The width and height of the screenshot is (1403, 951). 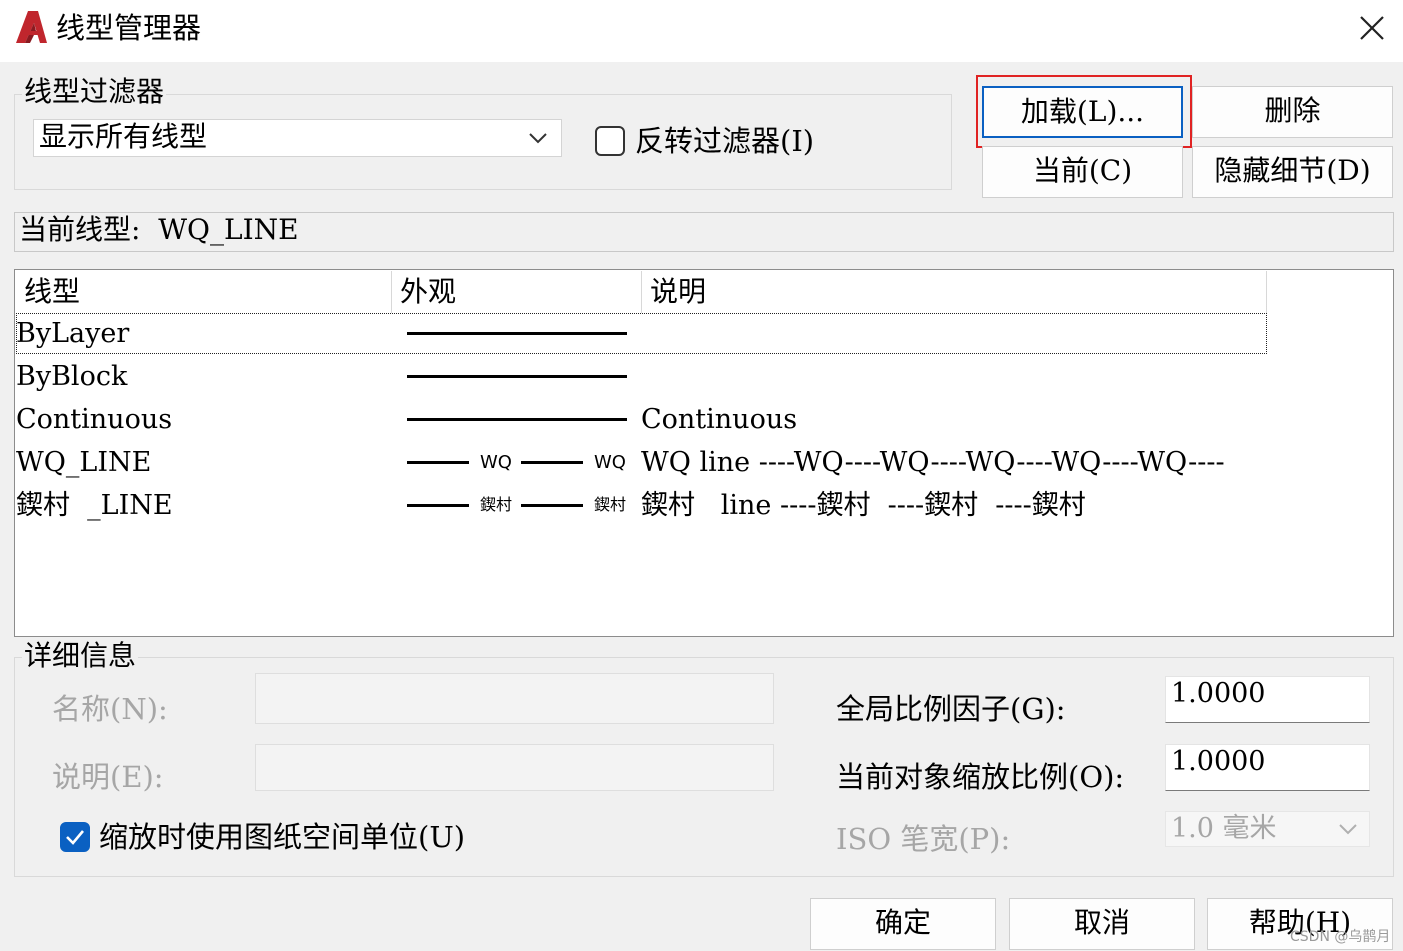 What do you see at coordinates (903, 924) in the screenshot?
I see `ok-button: 确定` at bounding box center [903, 924].